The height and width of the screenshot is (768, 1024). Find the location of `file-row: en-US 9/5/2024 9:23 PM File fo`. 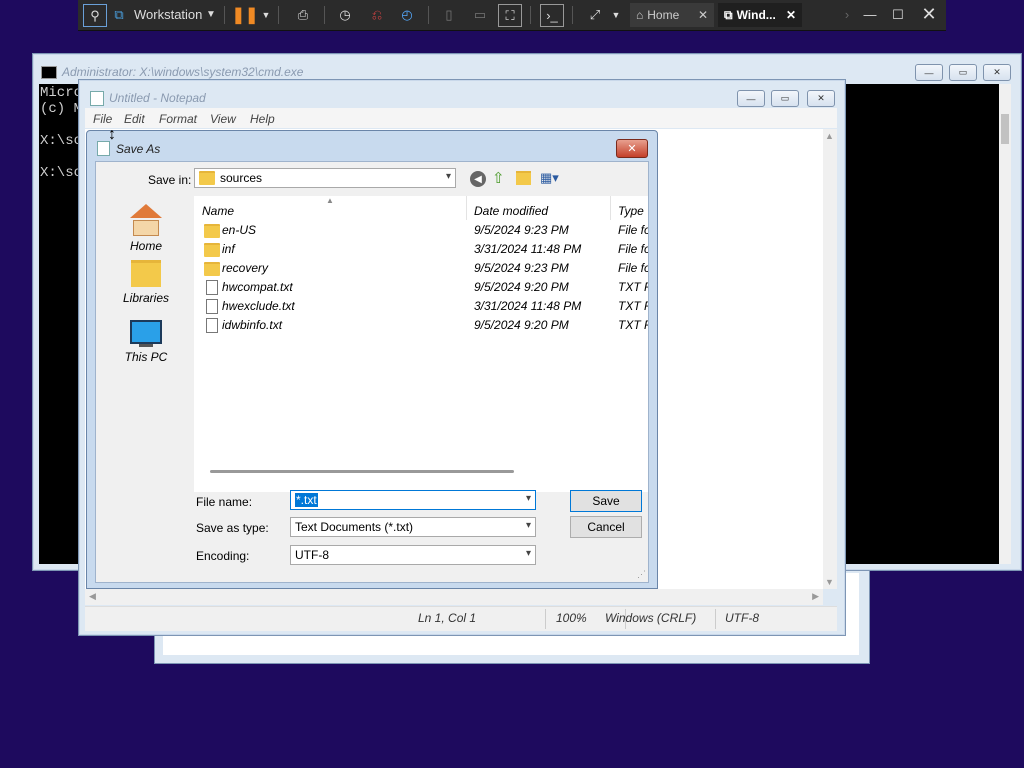

file-row: en-US 9/5/2024 9:23 PM File fo is located at coordinates (421, 230).